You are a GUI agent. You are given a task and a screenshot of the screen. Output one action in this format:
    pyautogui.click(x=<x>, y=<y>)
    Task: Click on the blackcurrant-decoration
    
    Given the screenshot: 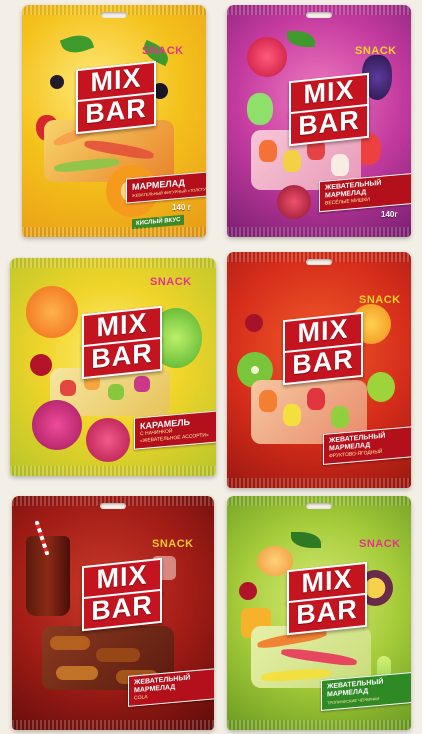 What is the action you would take?
    pyautogui.click(x=57, y=82)
    